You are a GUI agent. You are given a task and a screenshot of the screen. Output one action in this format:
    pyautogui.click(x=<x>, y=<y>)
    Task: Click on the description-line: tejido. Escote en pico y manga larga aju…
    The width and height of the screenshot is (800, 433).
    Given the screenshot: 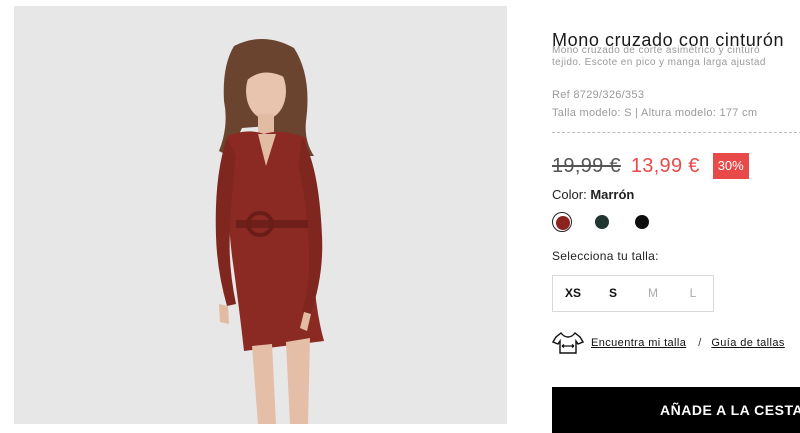 What is the action you would take?
    pyautogui.click(x=659, y=62)
    